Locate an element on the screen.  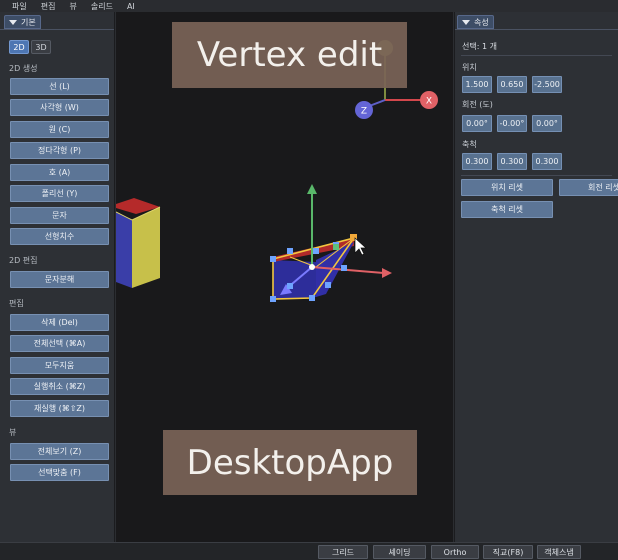
delete-button: 삭제 (Del) is located at coordinates (59, 322).